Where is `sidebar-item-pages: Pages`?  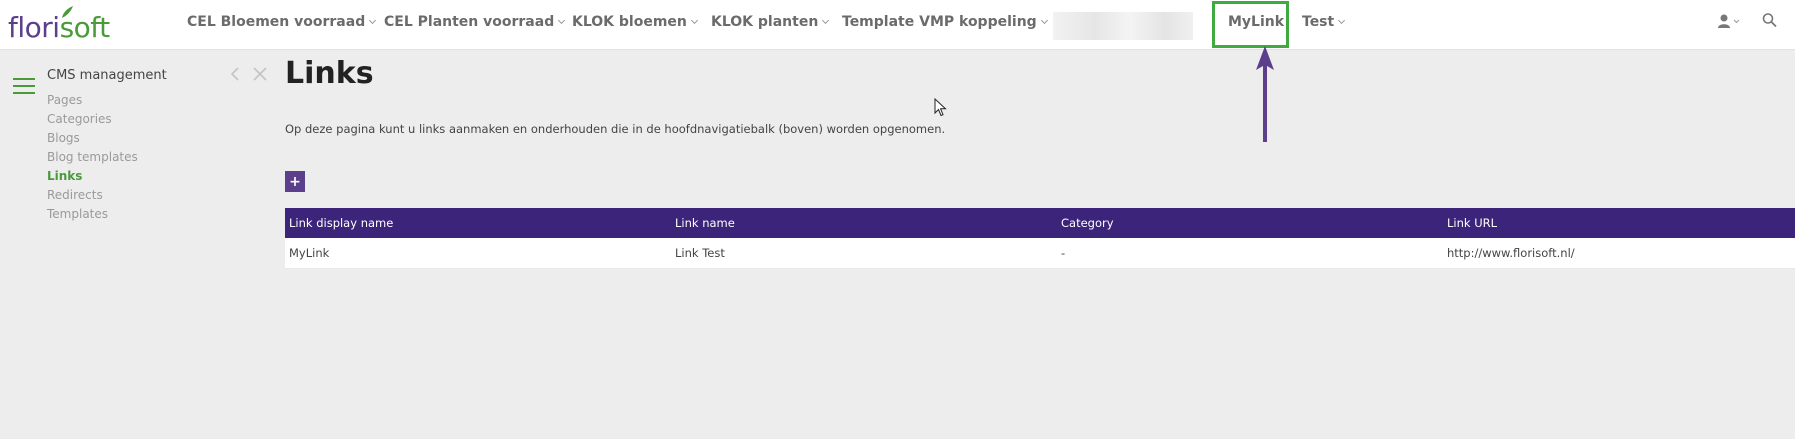
sidebar-item-pages: Pages is located at coordinates (92, 101).